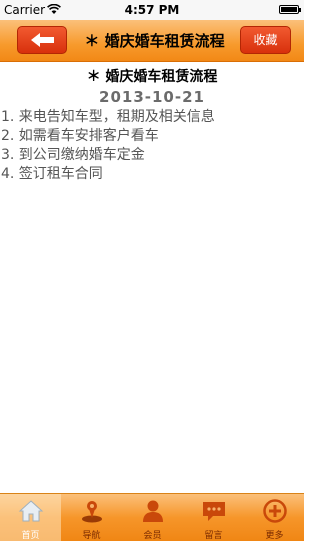 Image resolution: width=320 pixels, height=541 pixels. I want to click on tab-navigation: 导航, so click(91, 517).